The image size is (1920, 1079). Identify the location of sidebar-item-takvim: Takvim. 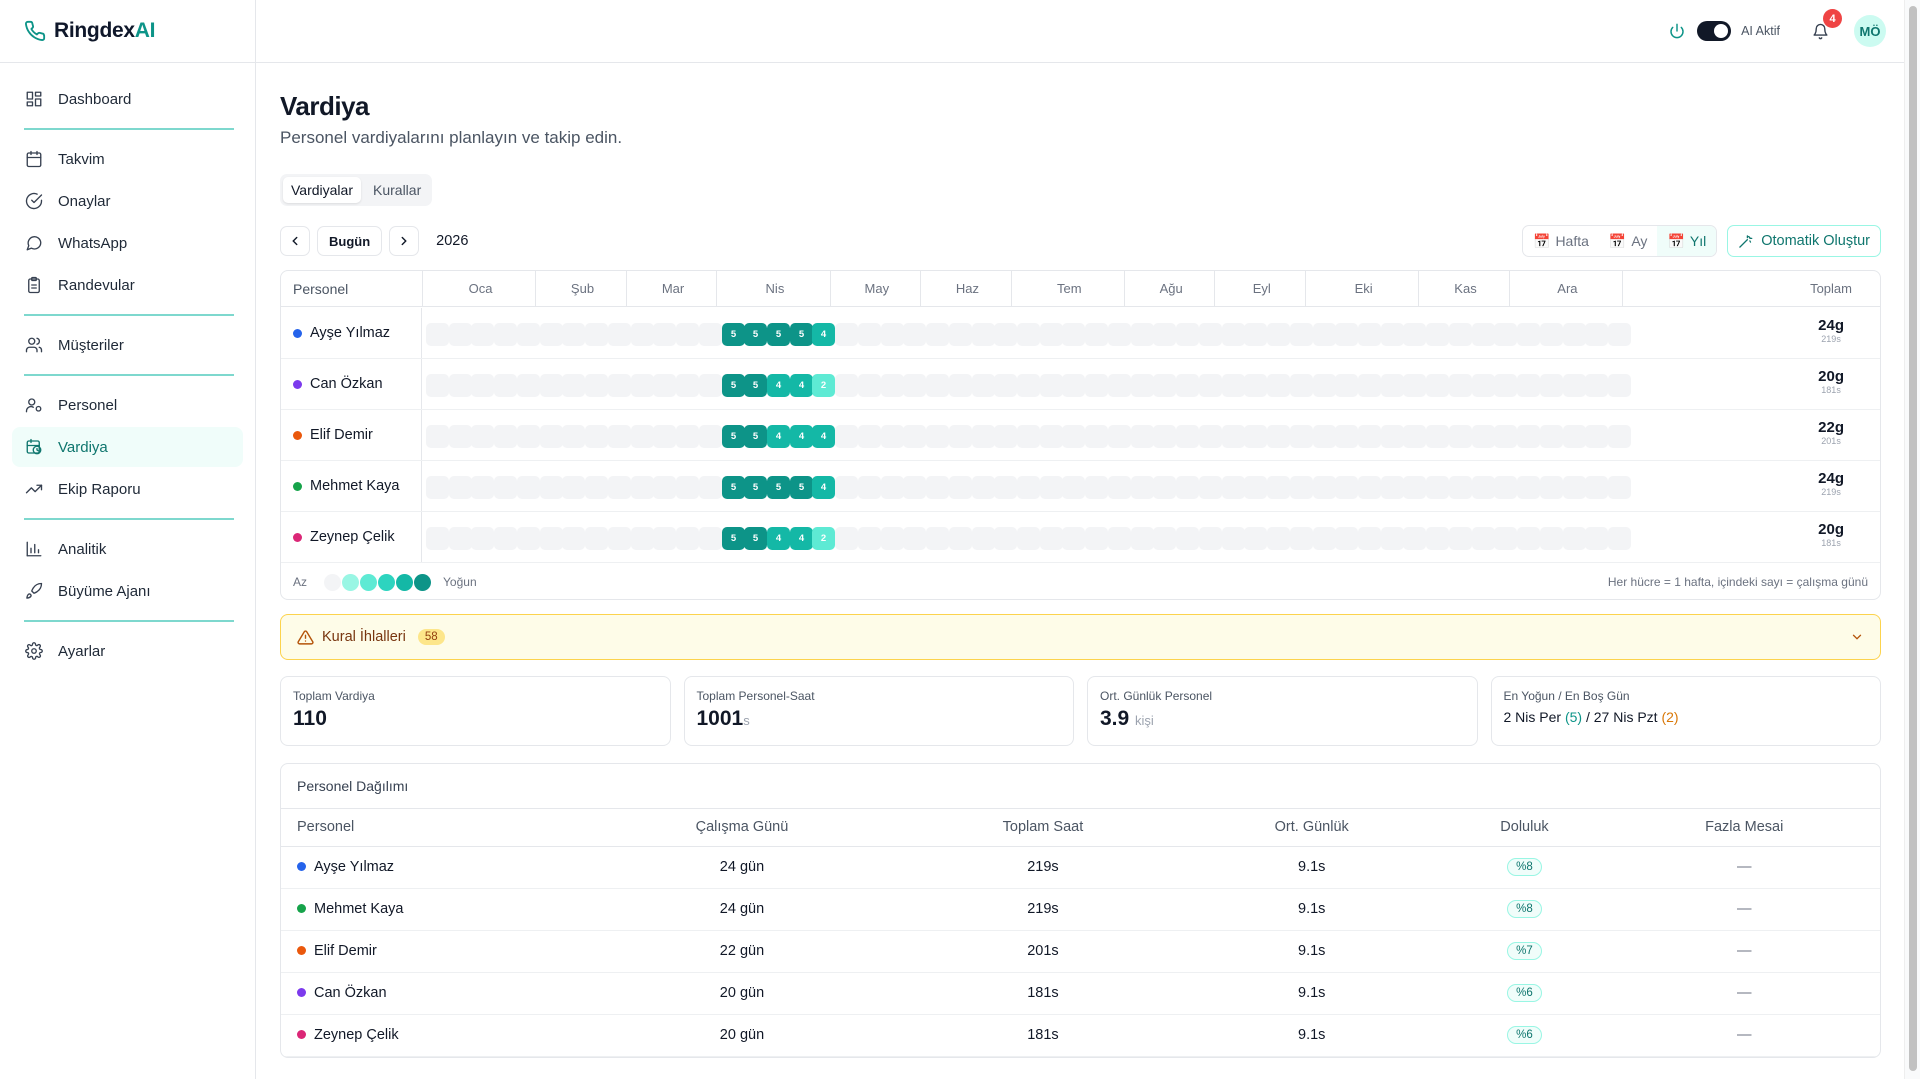
(127, 159).